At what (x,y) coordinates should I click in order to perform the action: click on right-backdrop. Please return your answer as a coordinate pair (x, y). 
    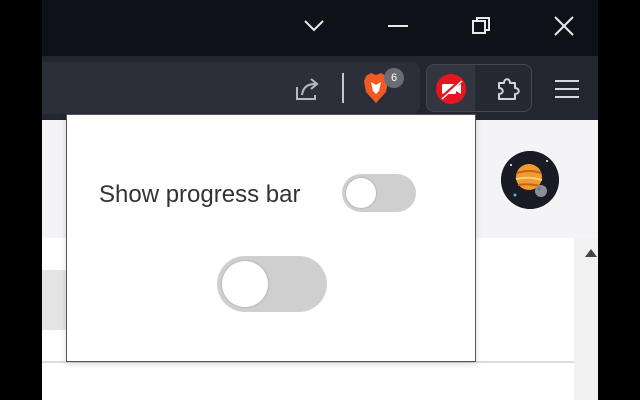
    Looking at the image, I should click on (619, 200).